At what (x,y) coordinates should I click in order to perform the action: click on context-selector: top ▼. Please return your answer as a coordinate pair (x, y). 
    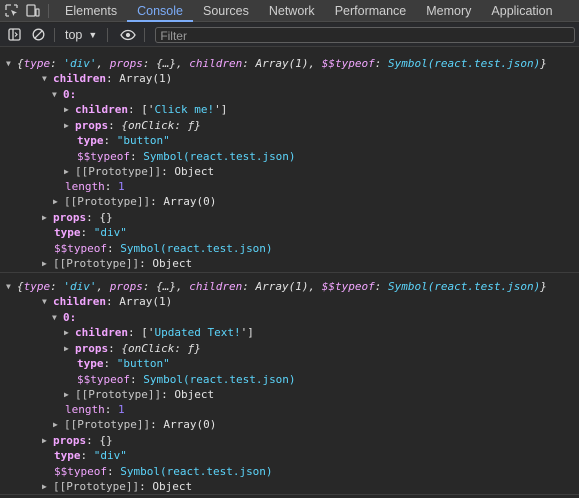
    Looking at the image, I should click on (81, 35).